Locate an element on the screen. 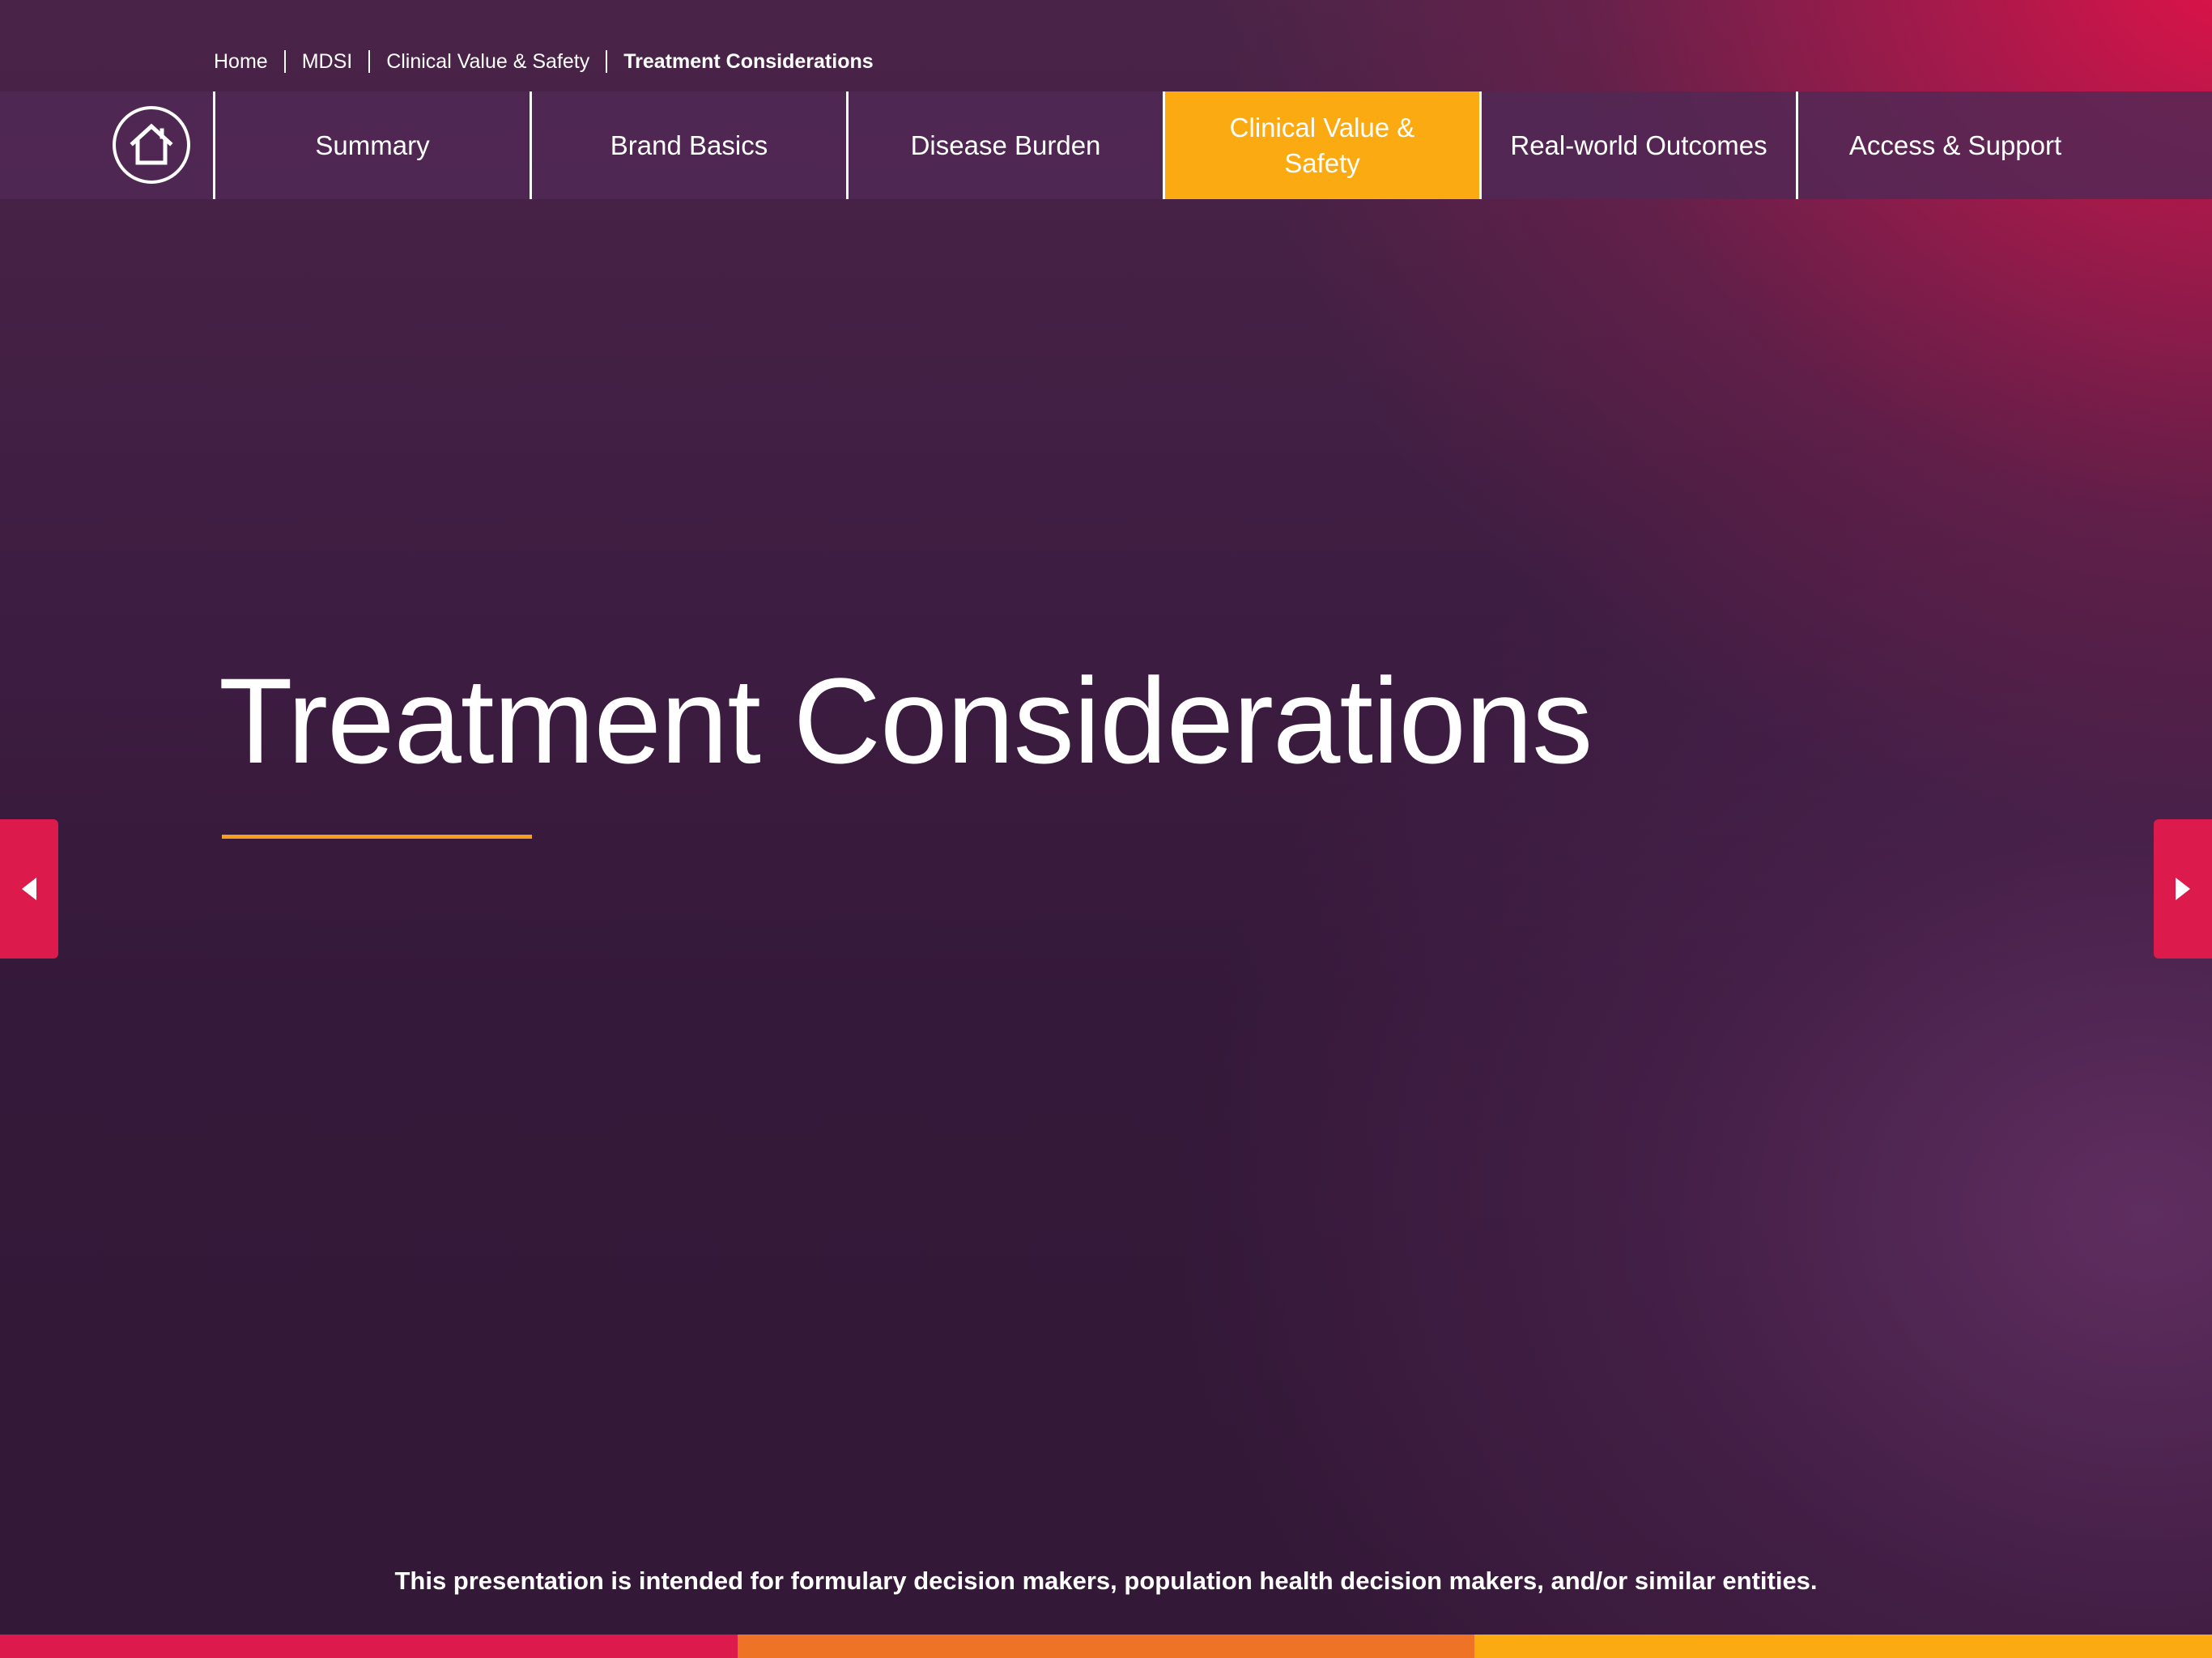 The height and width of the screenshot is (1658, 2212). nav-tab-label: Disease Burden is located at coordinates (1006, 145).